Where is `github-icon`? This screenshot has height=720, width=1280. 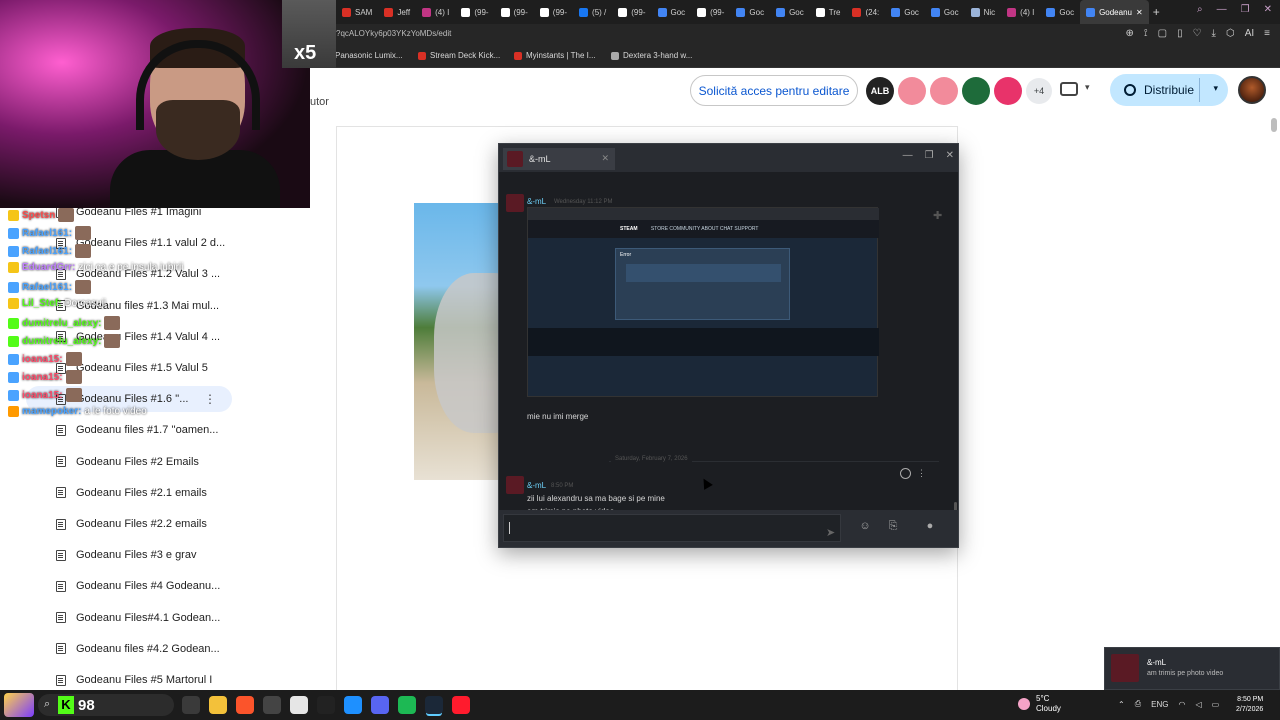 github-icon is located at coordinates (326, 705).